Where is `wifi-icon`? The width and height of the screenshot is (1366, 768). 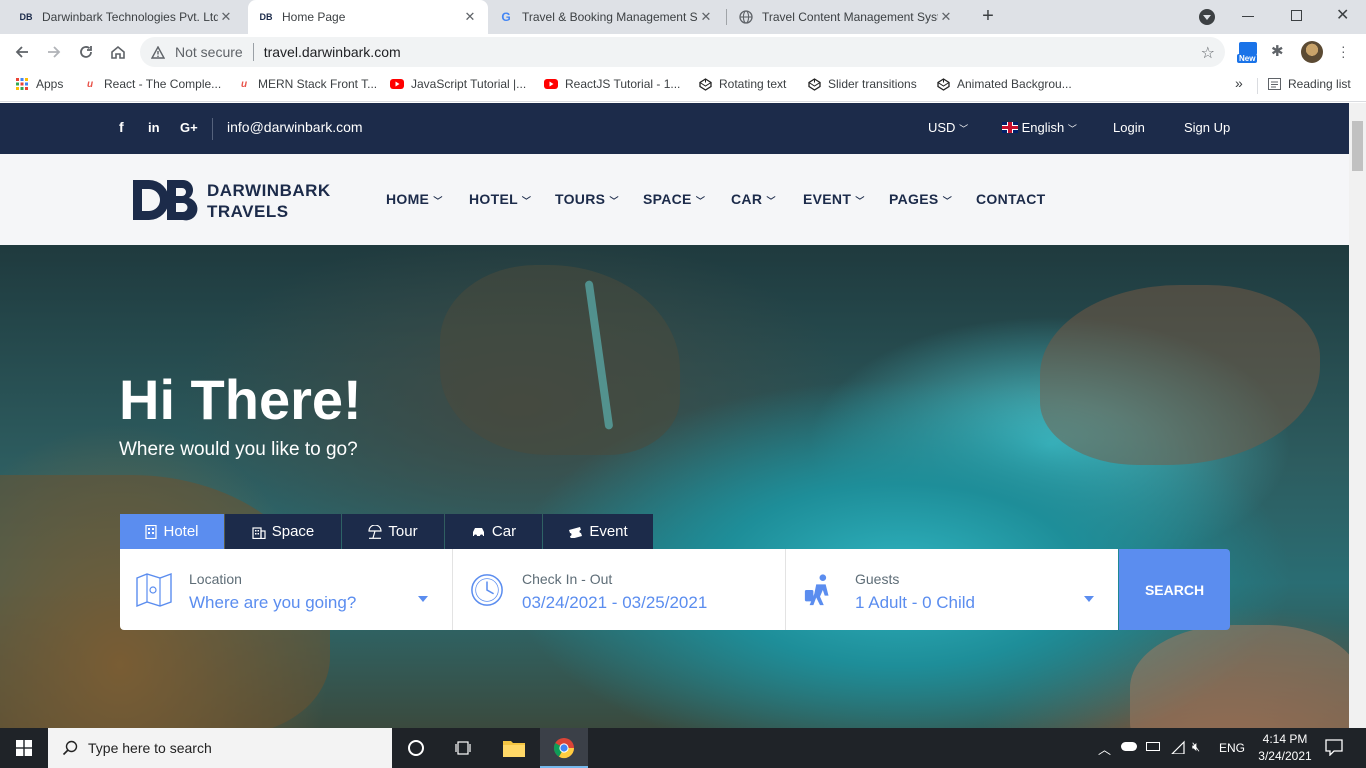
wifi-icon is located at coordinates (1178, 749).